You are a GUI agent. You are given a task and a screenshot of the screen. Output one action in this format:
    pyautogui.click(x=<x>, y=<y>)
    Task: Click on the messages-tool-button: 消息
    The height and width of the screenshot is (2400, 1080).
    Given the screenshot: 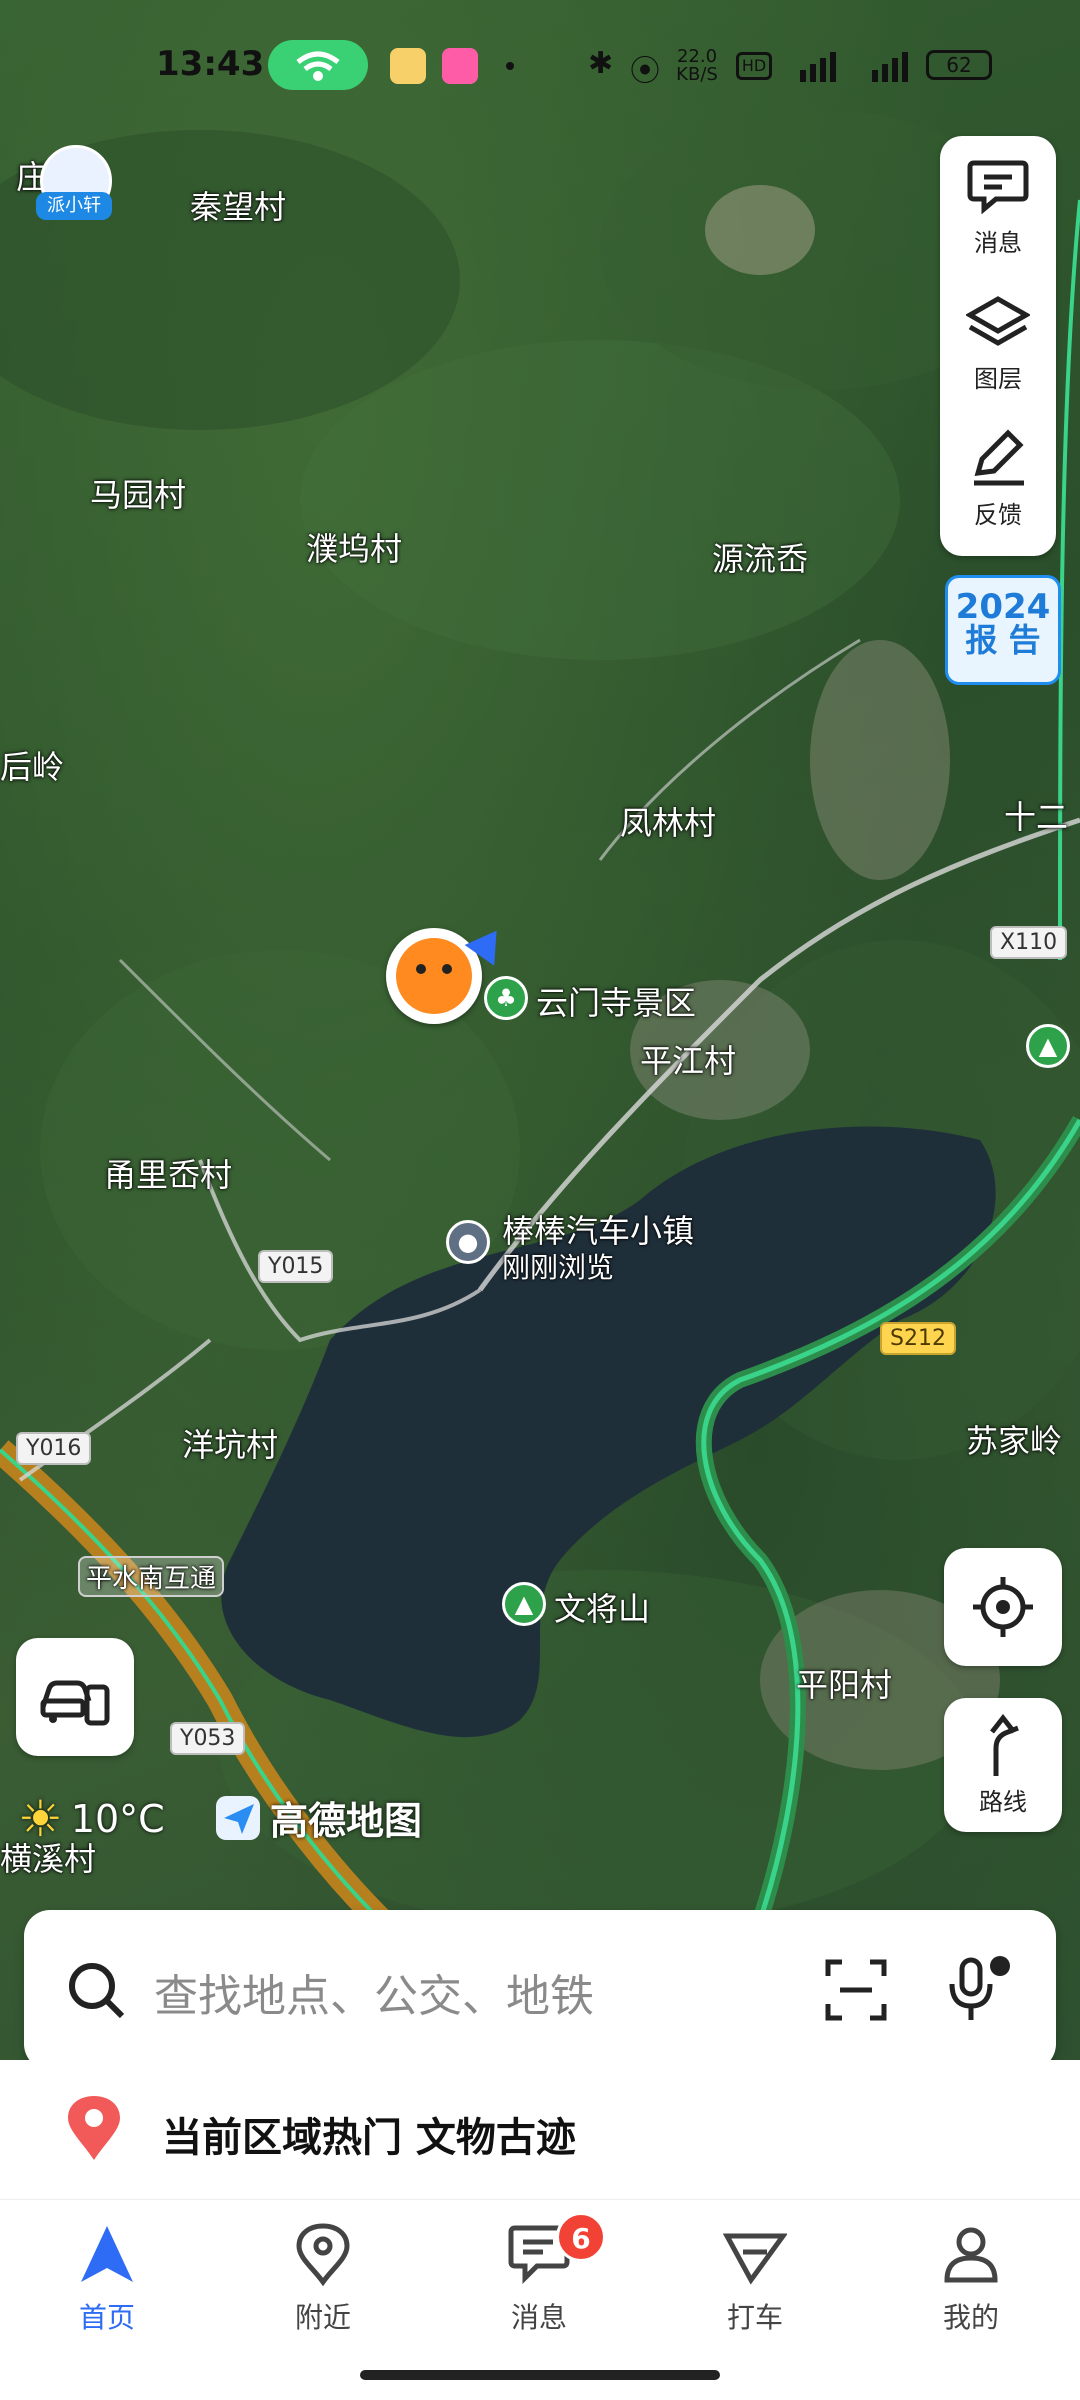 What is the action you would take?
    pyautogui.click(x=998, y=207)
    